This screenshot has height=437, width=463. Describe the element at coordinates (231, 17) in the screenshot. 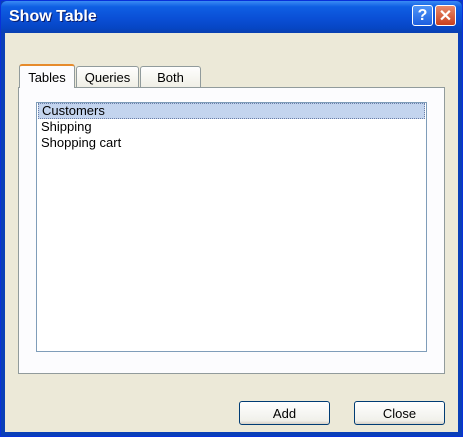

I see `title-bar: Show Table ? ✕` at that location.